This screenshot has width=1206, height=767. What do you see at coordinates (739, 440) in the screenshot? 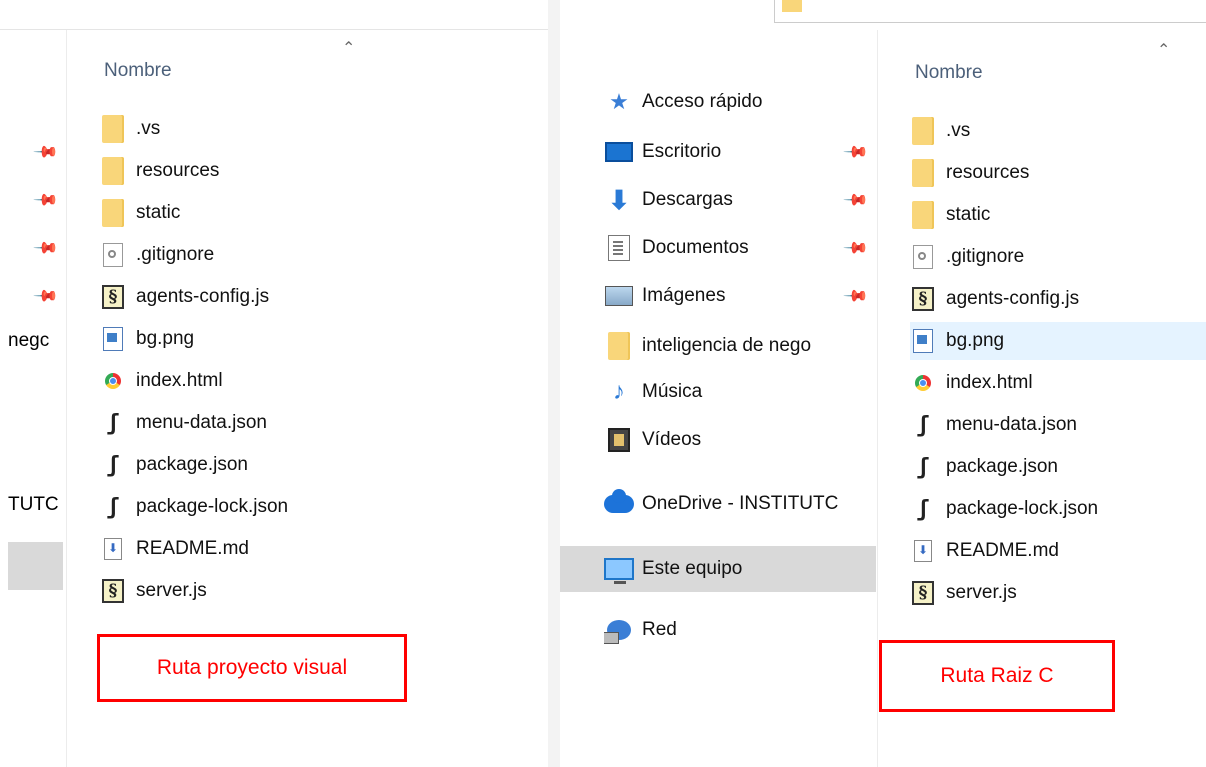
I see `nav-item: Vídeos` at bounding box center [739, 440].